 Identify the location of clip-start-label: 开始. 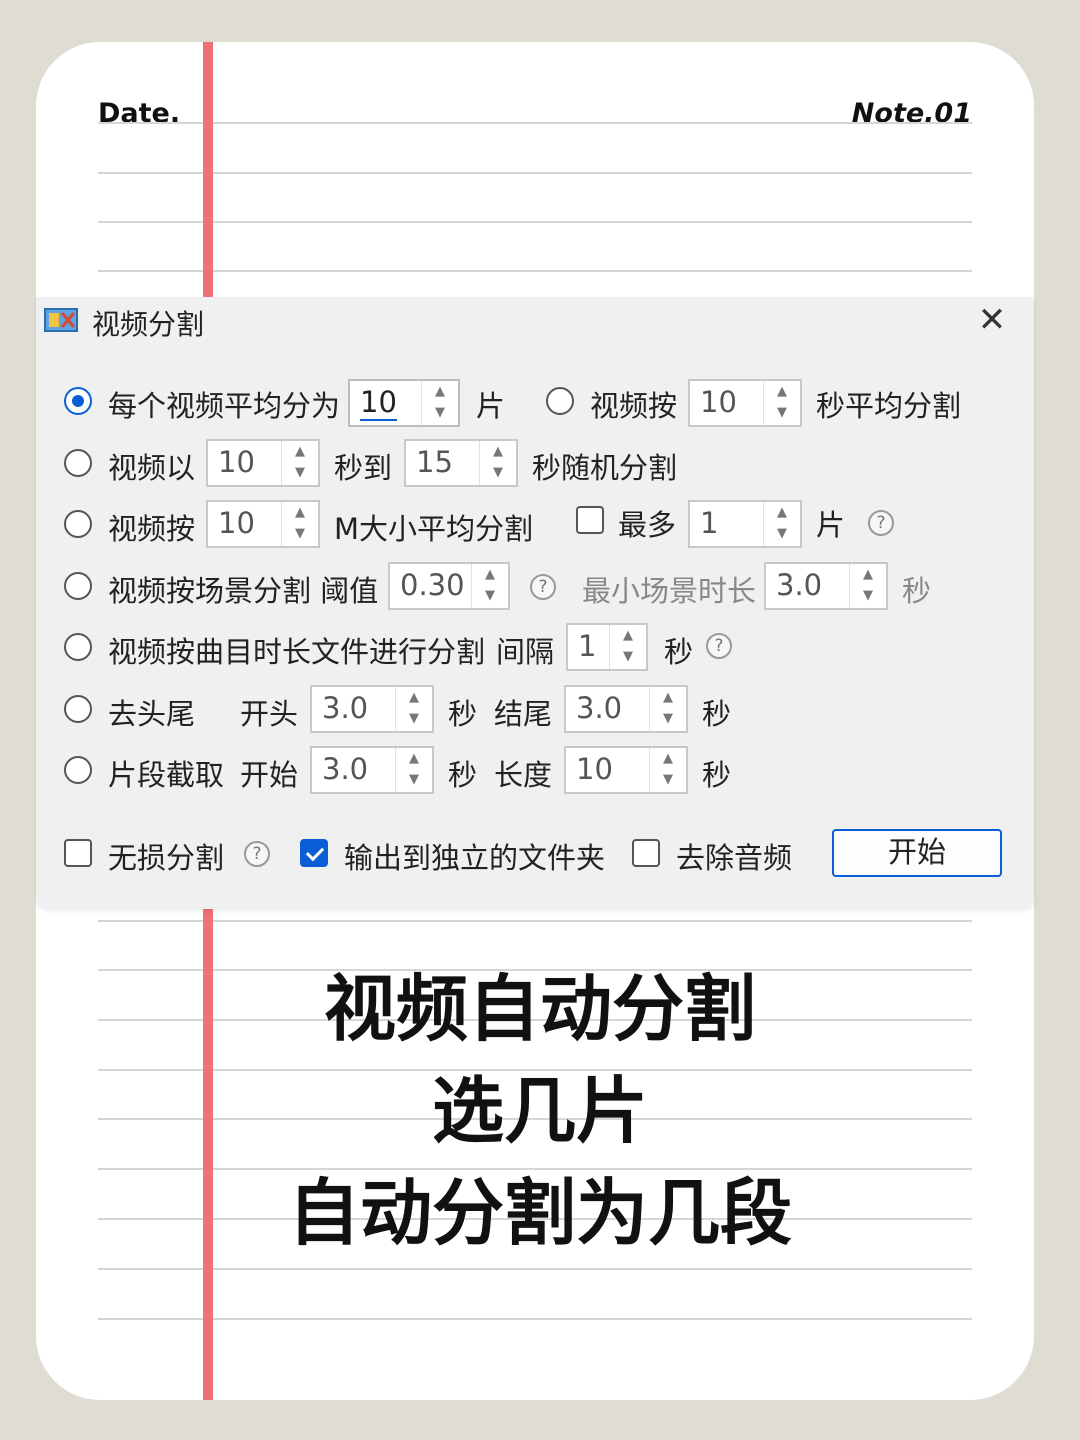
(269, 775).